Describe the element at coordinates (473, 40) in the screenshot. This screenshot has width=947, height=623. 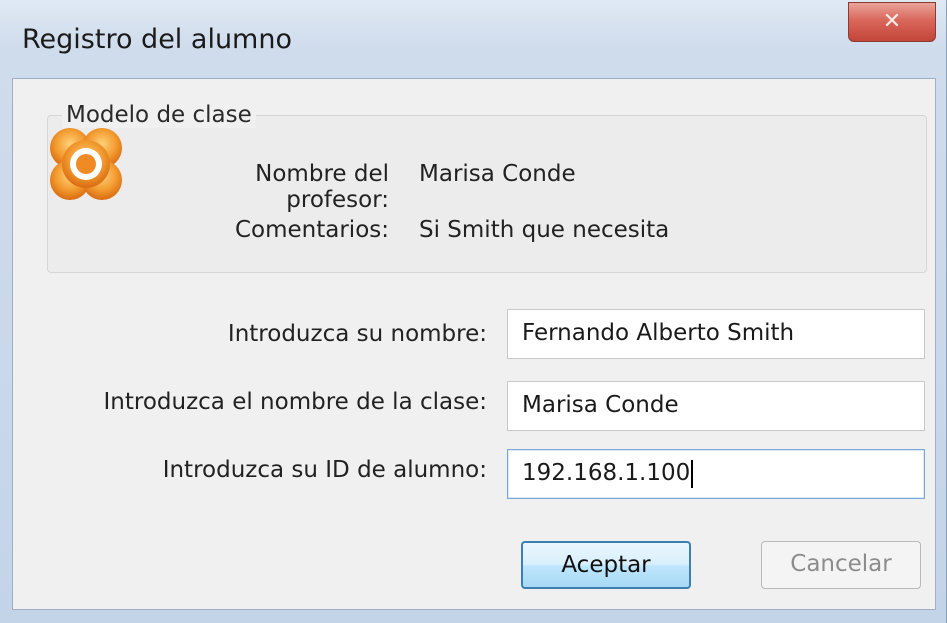
I see `title-bar: Registro del alumno ✕` at that location.